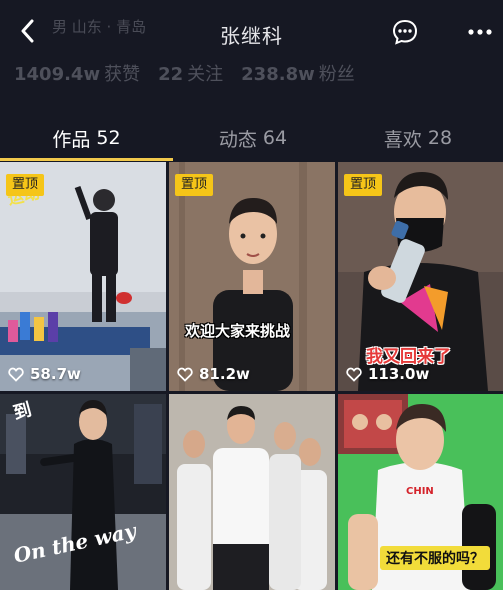 This screenshot has width=503, height=590. I want to click on video-caption: 我又回来了, so click(408, 357).